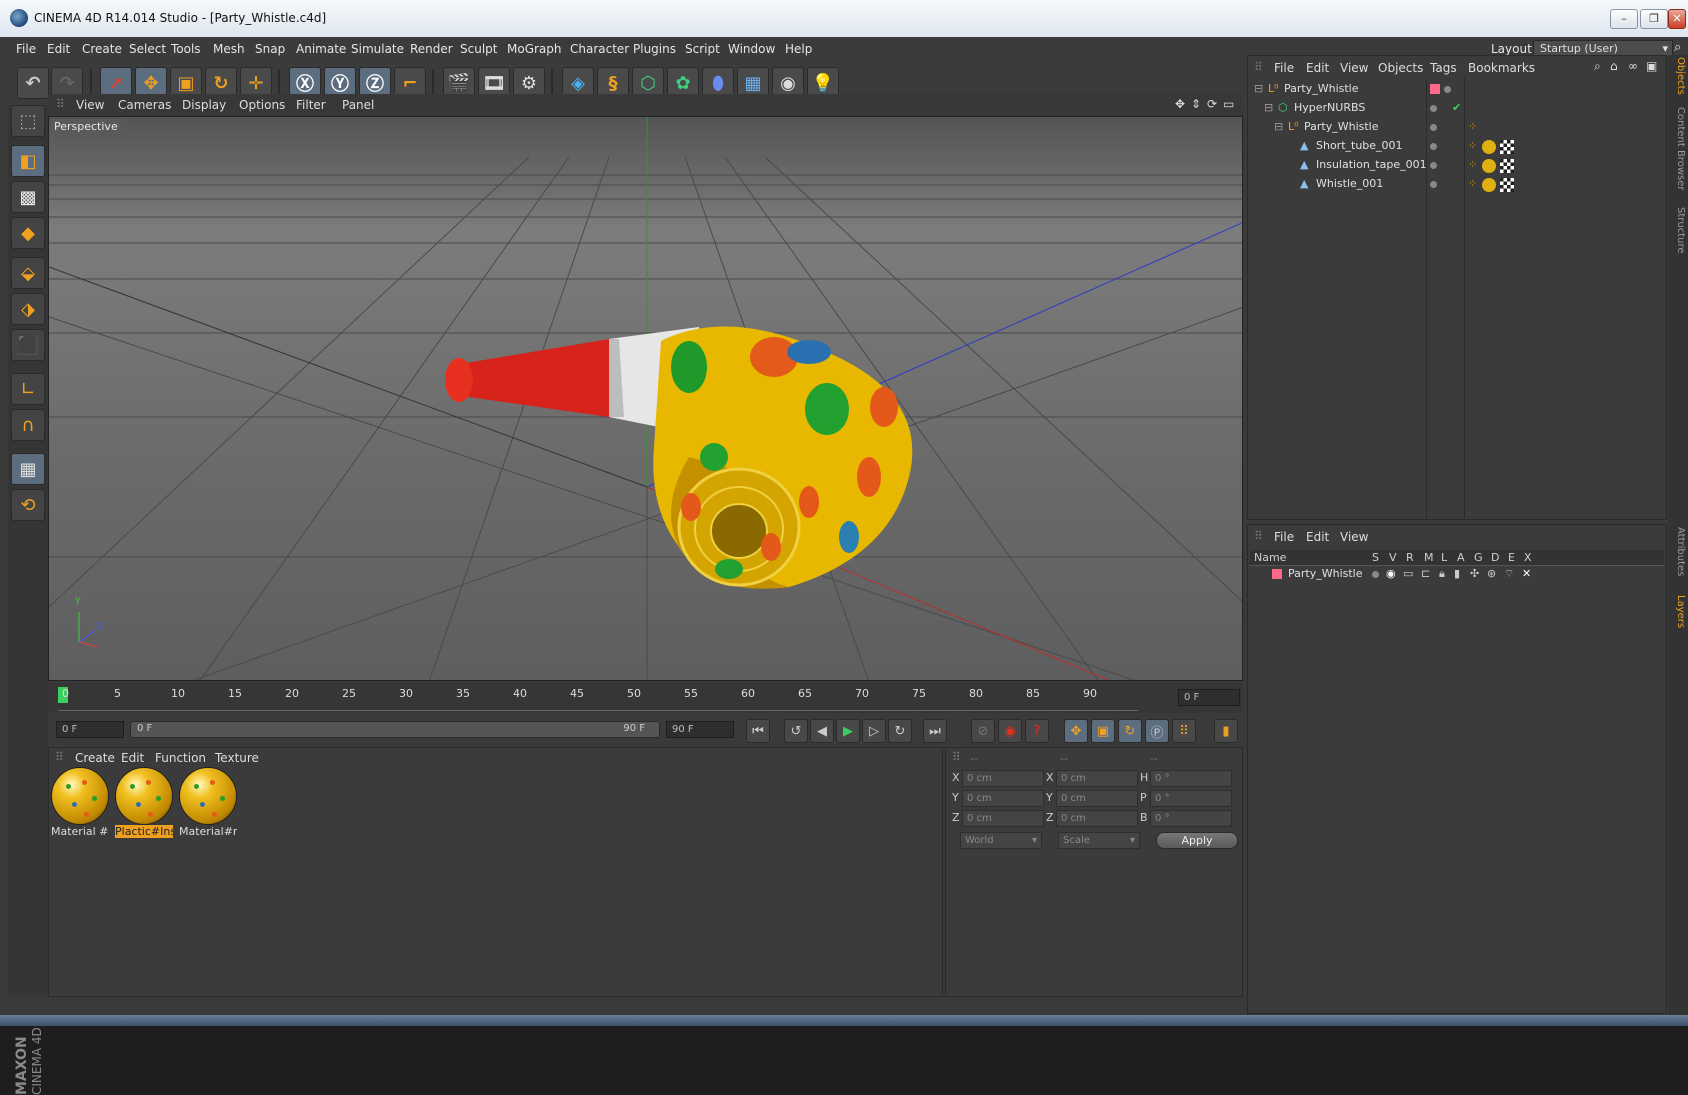 Image resolution: width=1688 pixels, height=1095 pixels. What do you see at coordinates (1526, 573) in the screenshot?
I see `xref-icon: ✕` at bounding box center [1526, 573].